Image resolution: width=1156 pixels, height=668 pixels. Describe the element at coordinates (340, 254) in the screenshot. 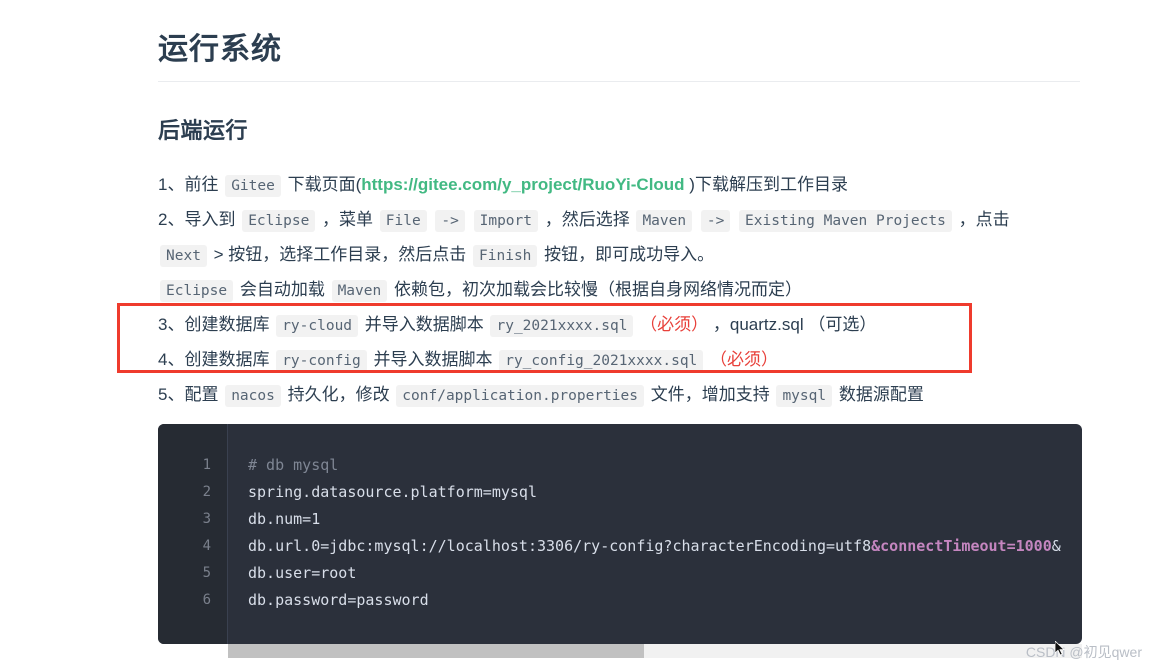

I see `step-text: > 按钮，选择工作目录，然后点击` at that location.